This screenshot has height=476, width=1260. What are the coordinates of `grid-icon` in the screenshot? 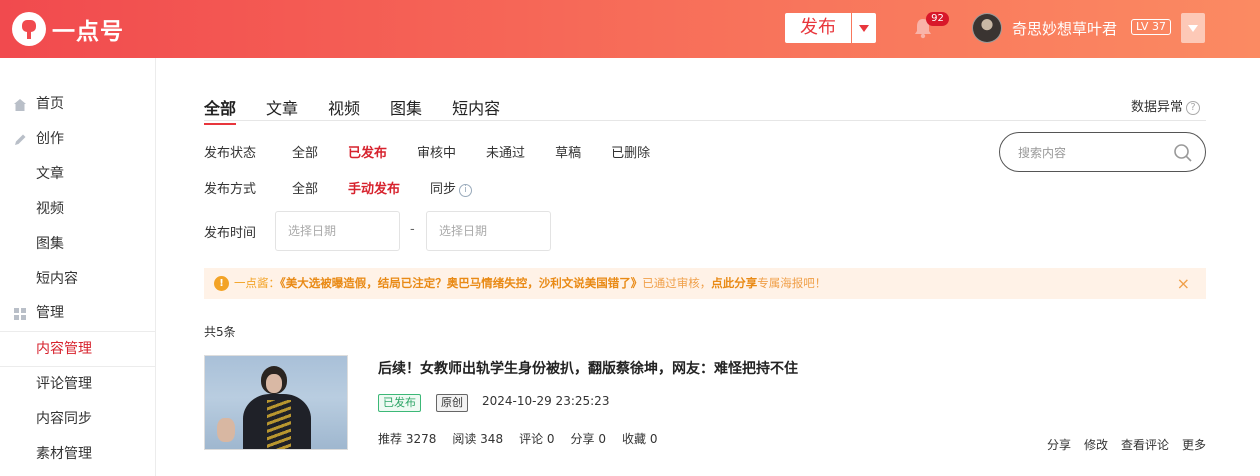 It's located at (20, 314).